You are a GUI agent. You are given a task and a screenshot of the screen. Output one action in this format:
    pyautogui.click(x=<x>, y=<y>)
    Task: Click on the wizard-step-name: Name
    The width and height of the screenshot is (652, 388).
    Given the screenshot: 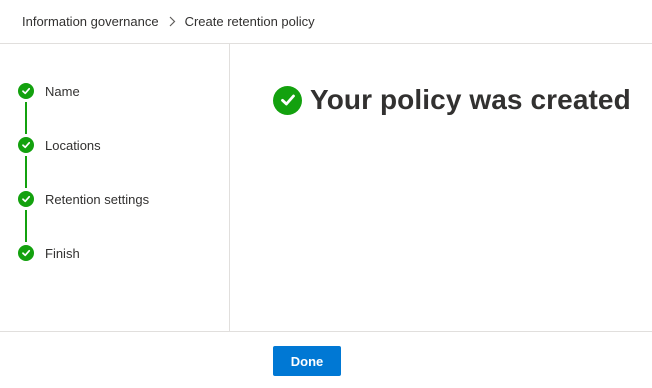 What is the action you would take?
    pyautogui.click(x=49, y=91)
    